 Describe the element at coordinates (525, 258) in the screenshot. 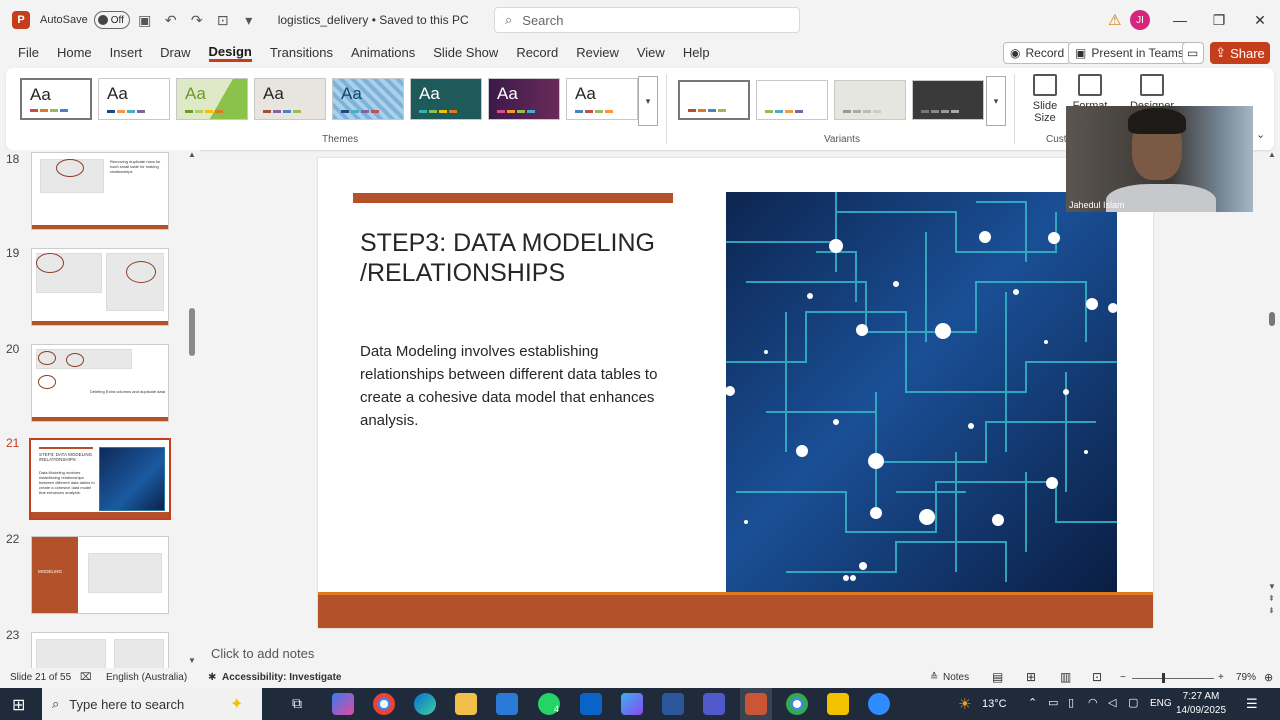

I see `slide-title: STEP3: DATA MODELING /RELATIONSHIPS` at that location.